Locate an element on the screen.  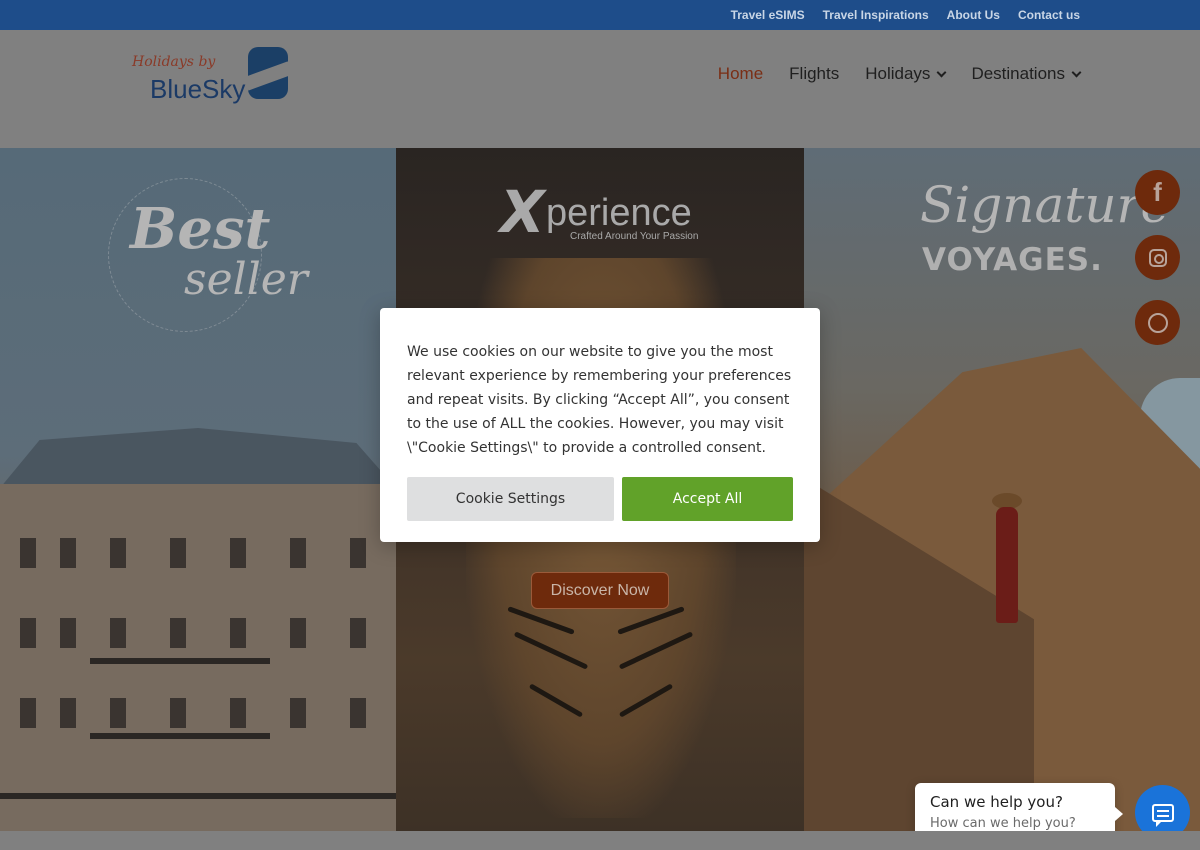
accept-all-button: Accept All is located at coordinates (707, 499).